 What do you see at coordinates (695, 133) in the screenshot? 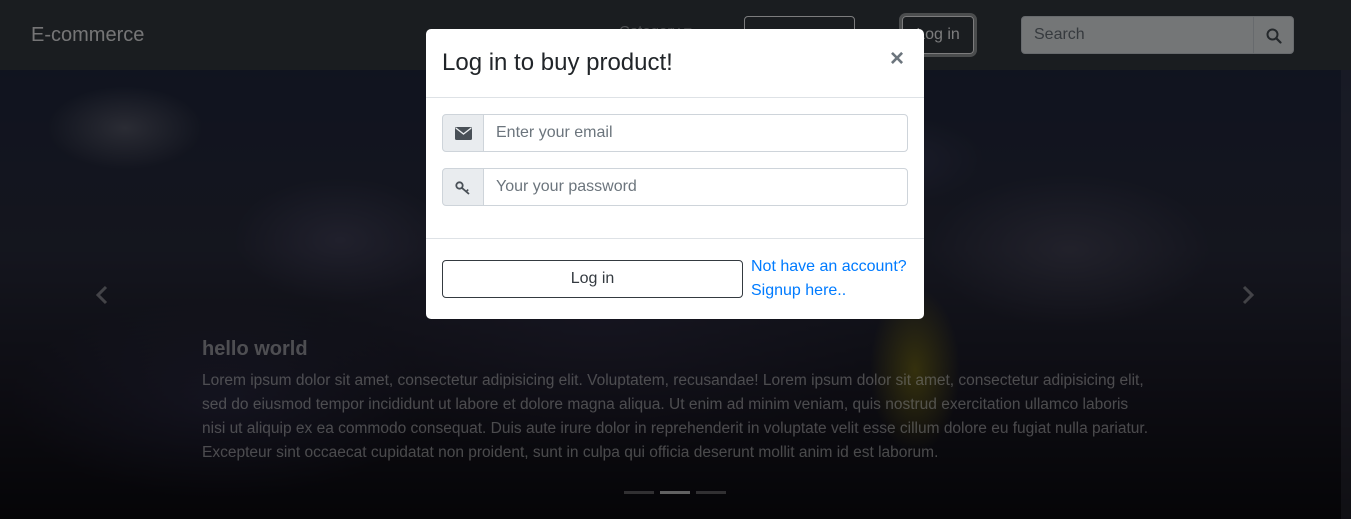
I see `email-field` at bounding box center [695, 133].